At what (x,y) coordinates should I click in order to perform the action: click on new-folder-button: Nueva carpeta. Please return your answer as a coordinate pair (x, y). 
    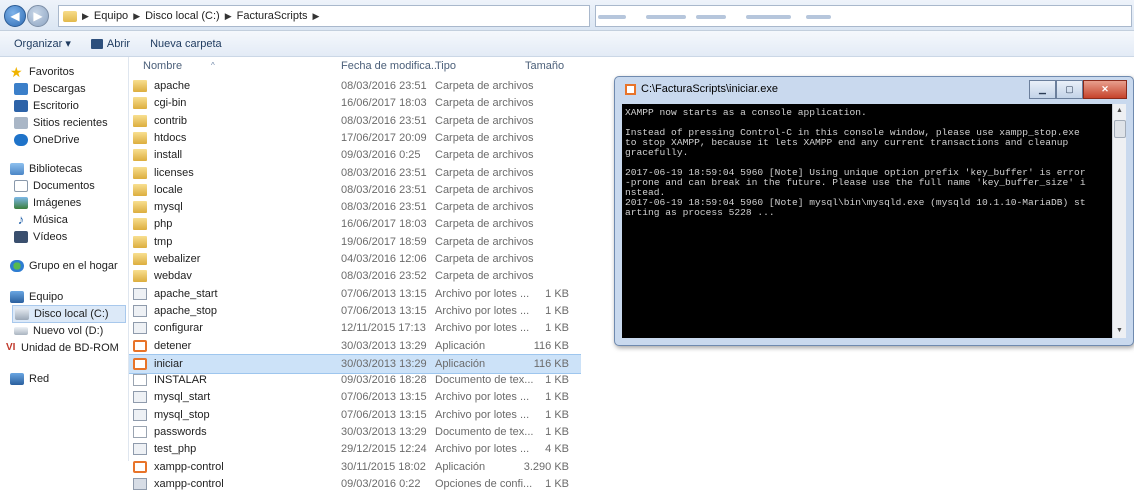
    Looking at the image, I should click on (186, 44).